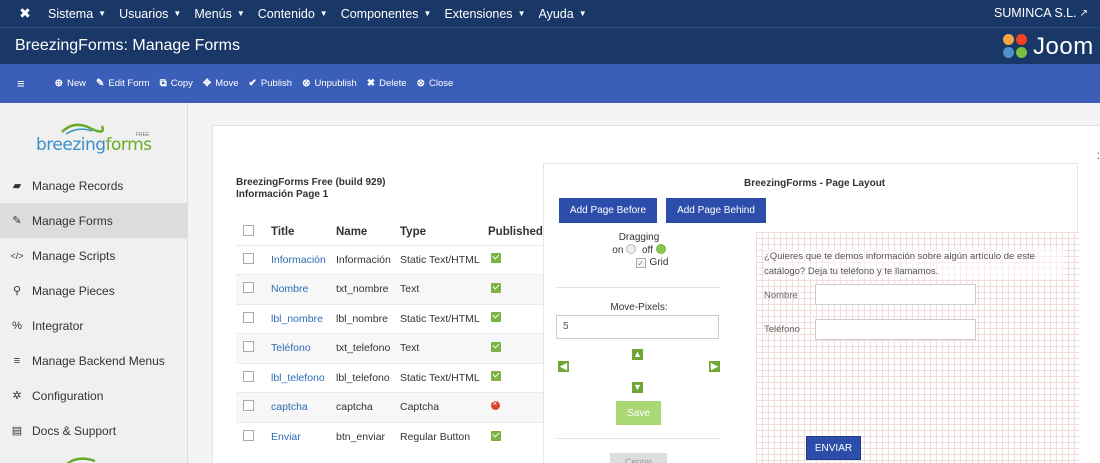 The image size is (1100, 463). I want to click on unpublish-button: ⊗ Unpublish, so click(329, 83).